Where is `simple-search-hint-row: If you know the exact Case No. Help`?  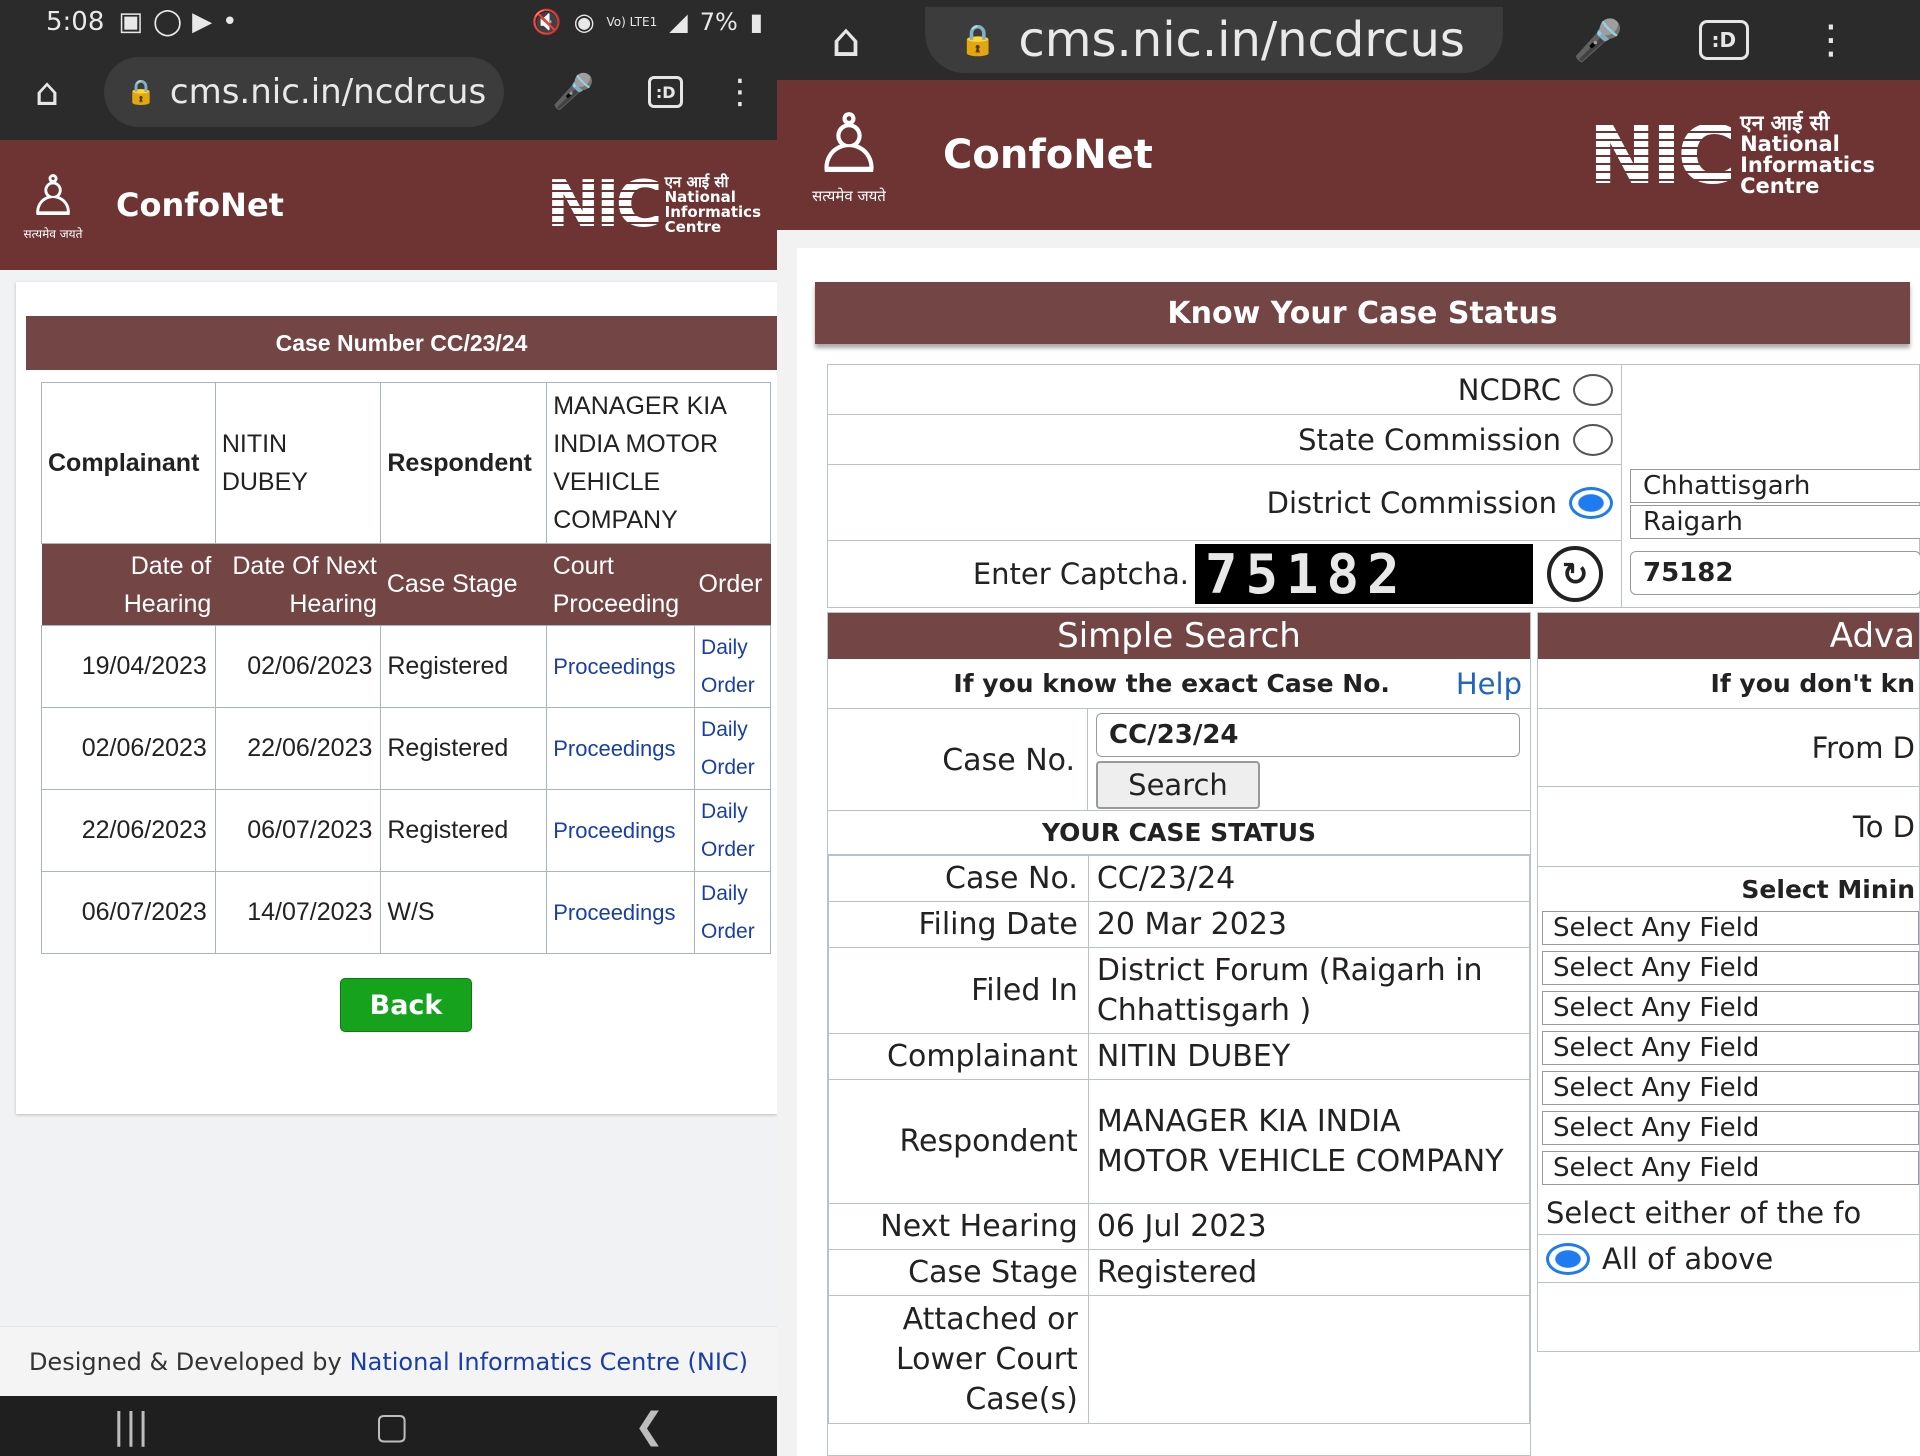
simple-search-hint-row: If you know the exact Case No. Help is located at coordinates (1179, 684).